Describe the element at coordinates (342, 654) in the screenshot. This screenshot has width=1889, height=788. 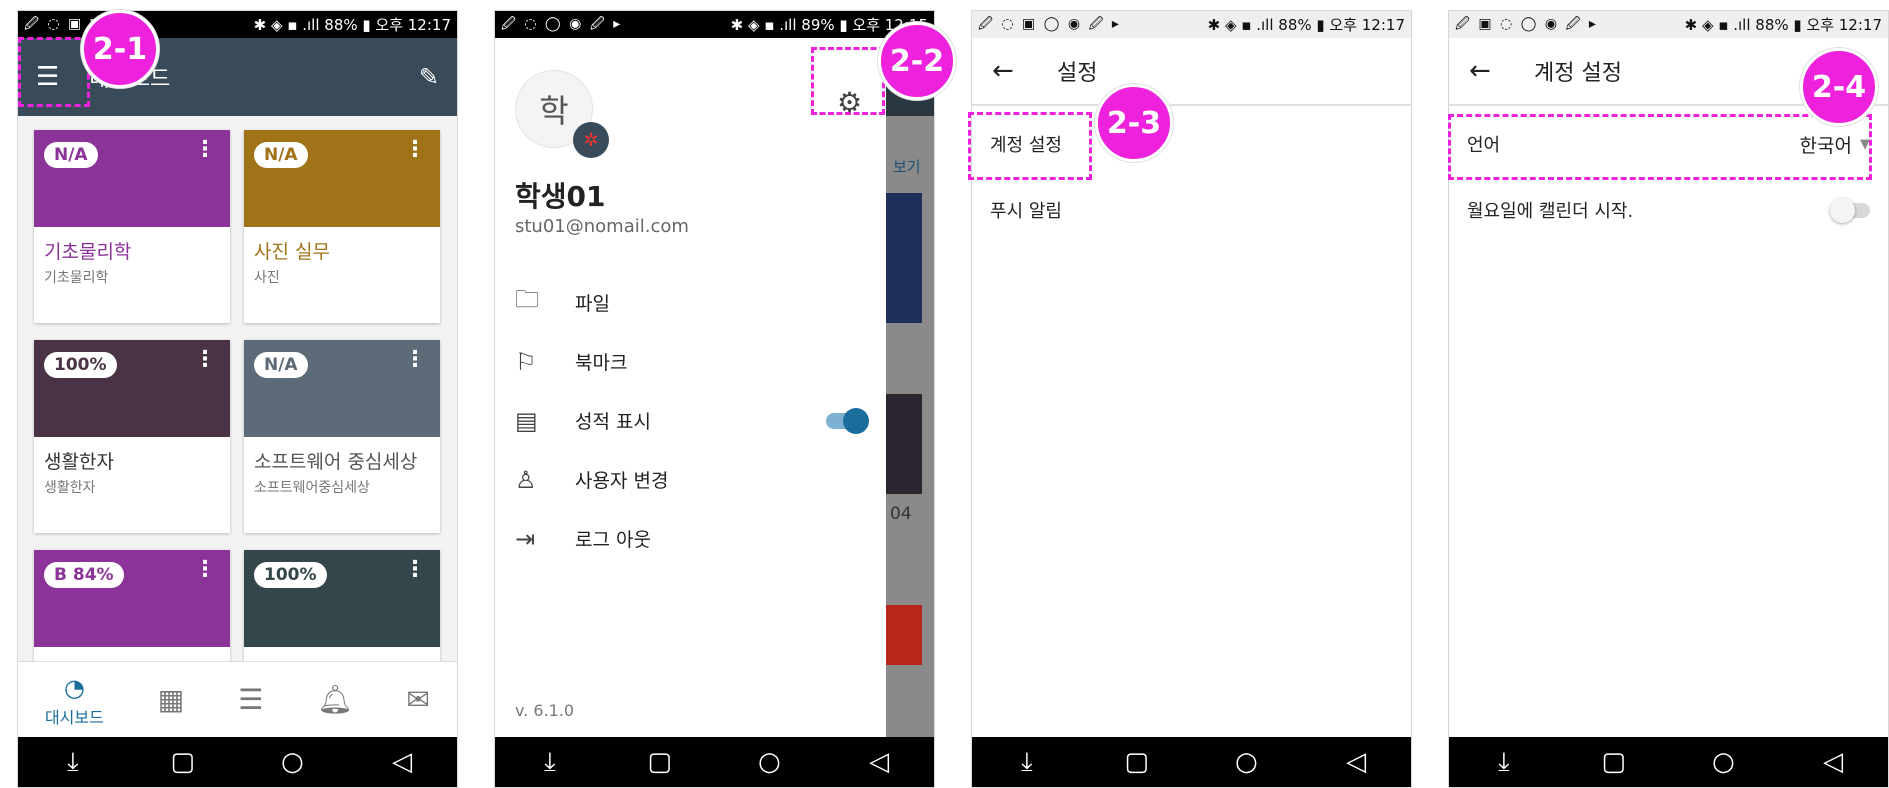
I see `course-name: 소프트웨어공학` at that location.